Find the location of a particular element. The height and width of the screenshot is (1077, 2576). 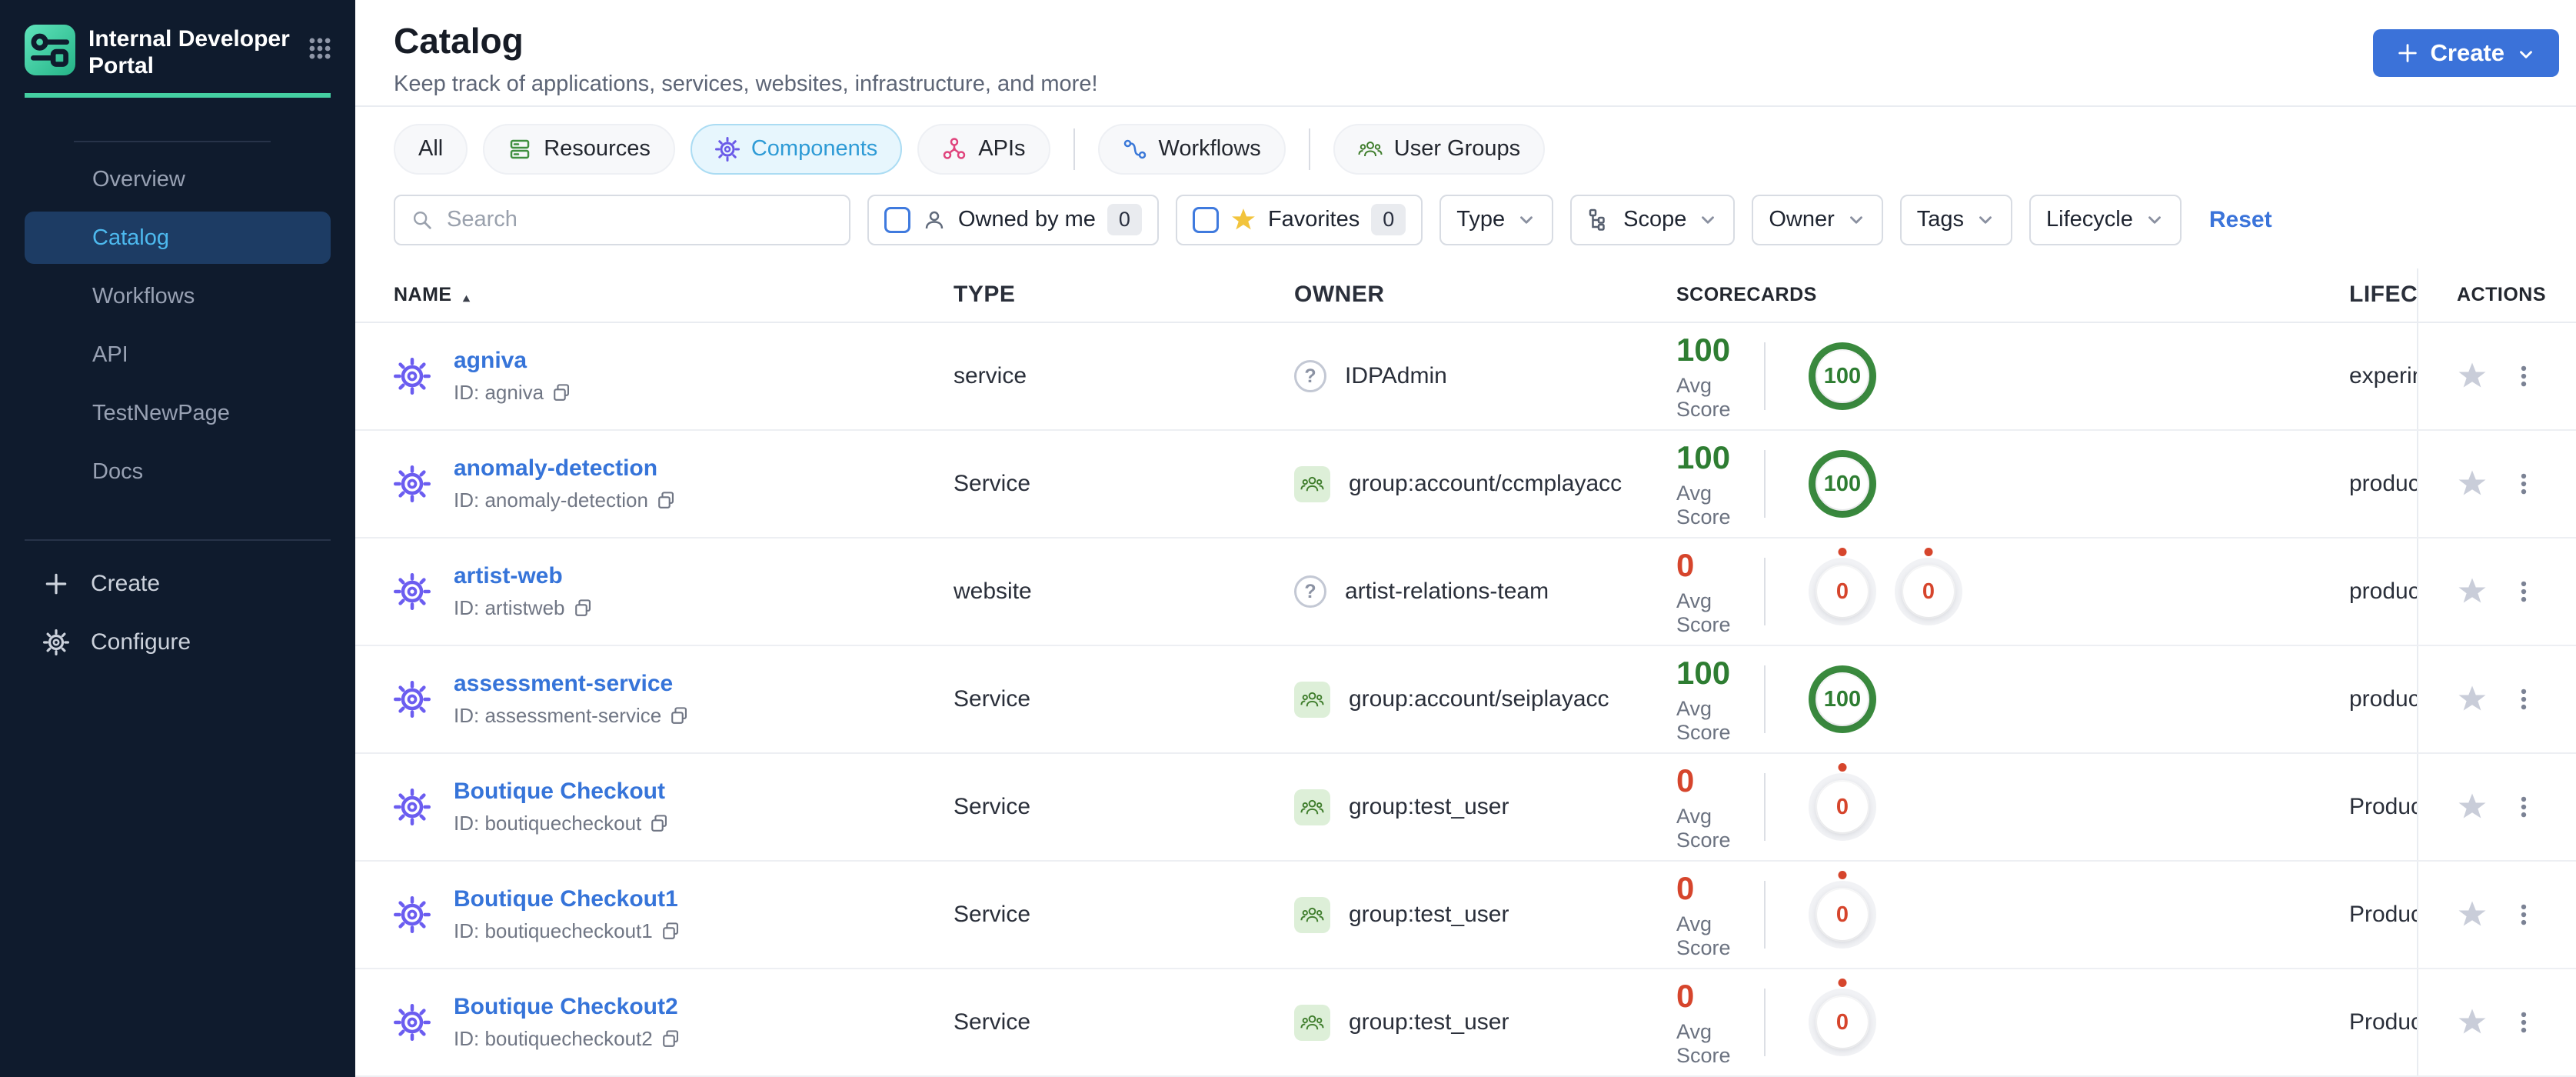

favorites-checkbox is located at coordinates (1205, 219).